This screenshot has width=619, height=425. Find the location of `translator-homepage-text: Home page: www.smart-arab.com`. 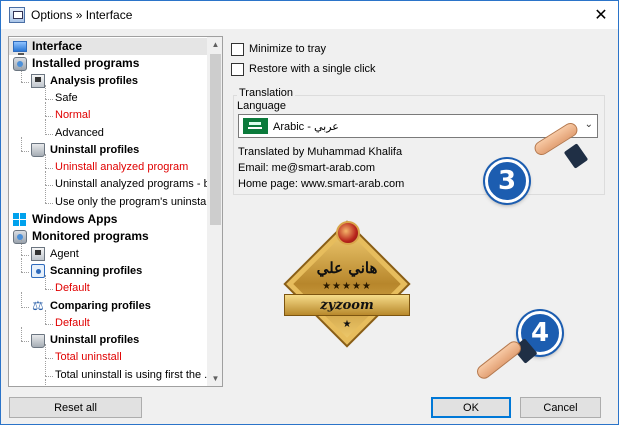

translator-homepage-text: Home page: www.smart-arab.com is located at coordinates (321, 184).